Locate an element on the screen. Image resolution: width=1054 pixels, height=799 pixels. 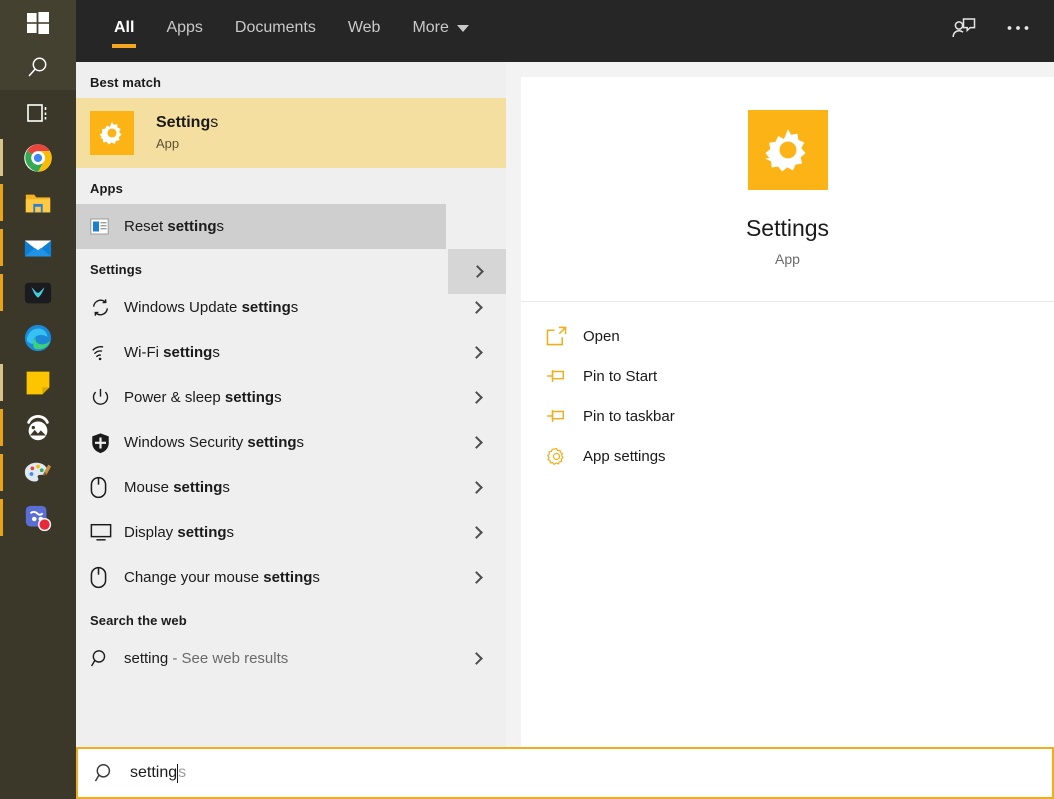
taskbar-screen-recorder is located at coordinates (38, 517).